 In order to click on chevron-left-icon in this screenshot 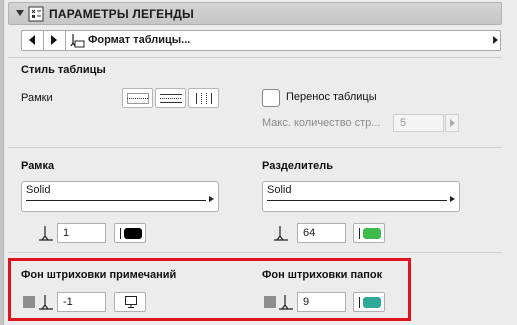, I will do `click(32, 40)`.